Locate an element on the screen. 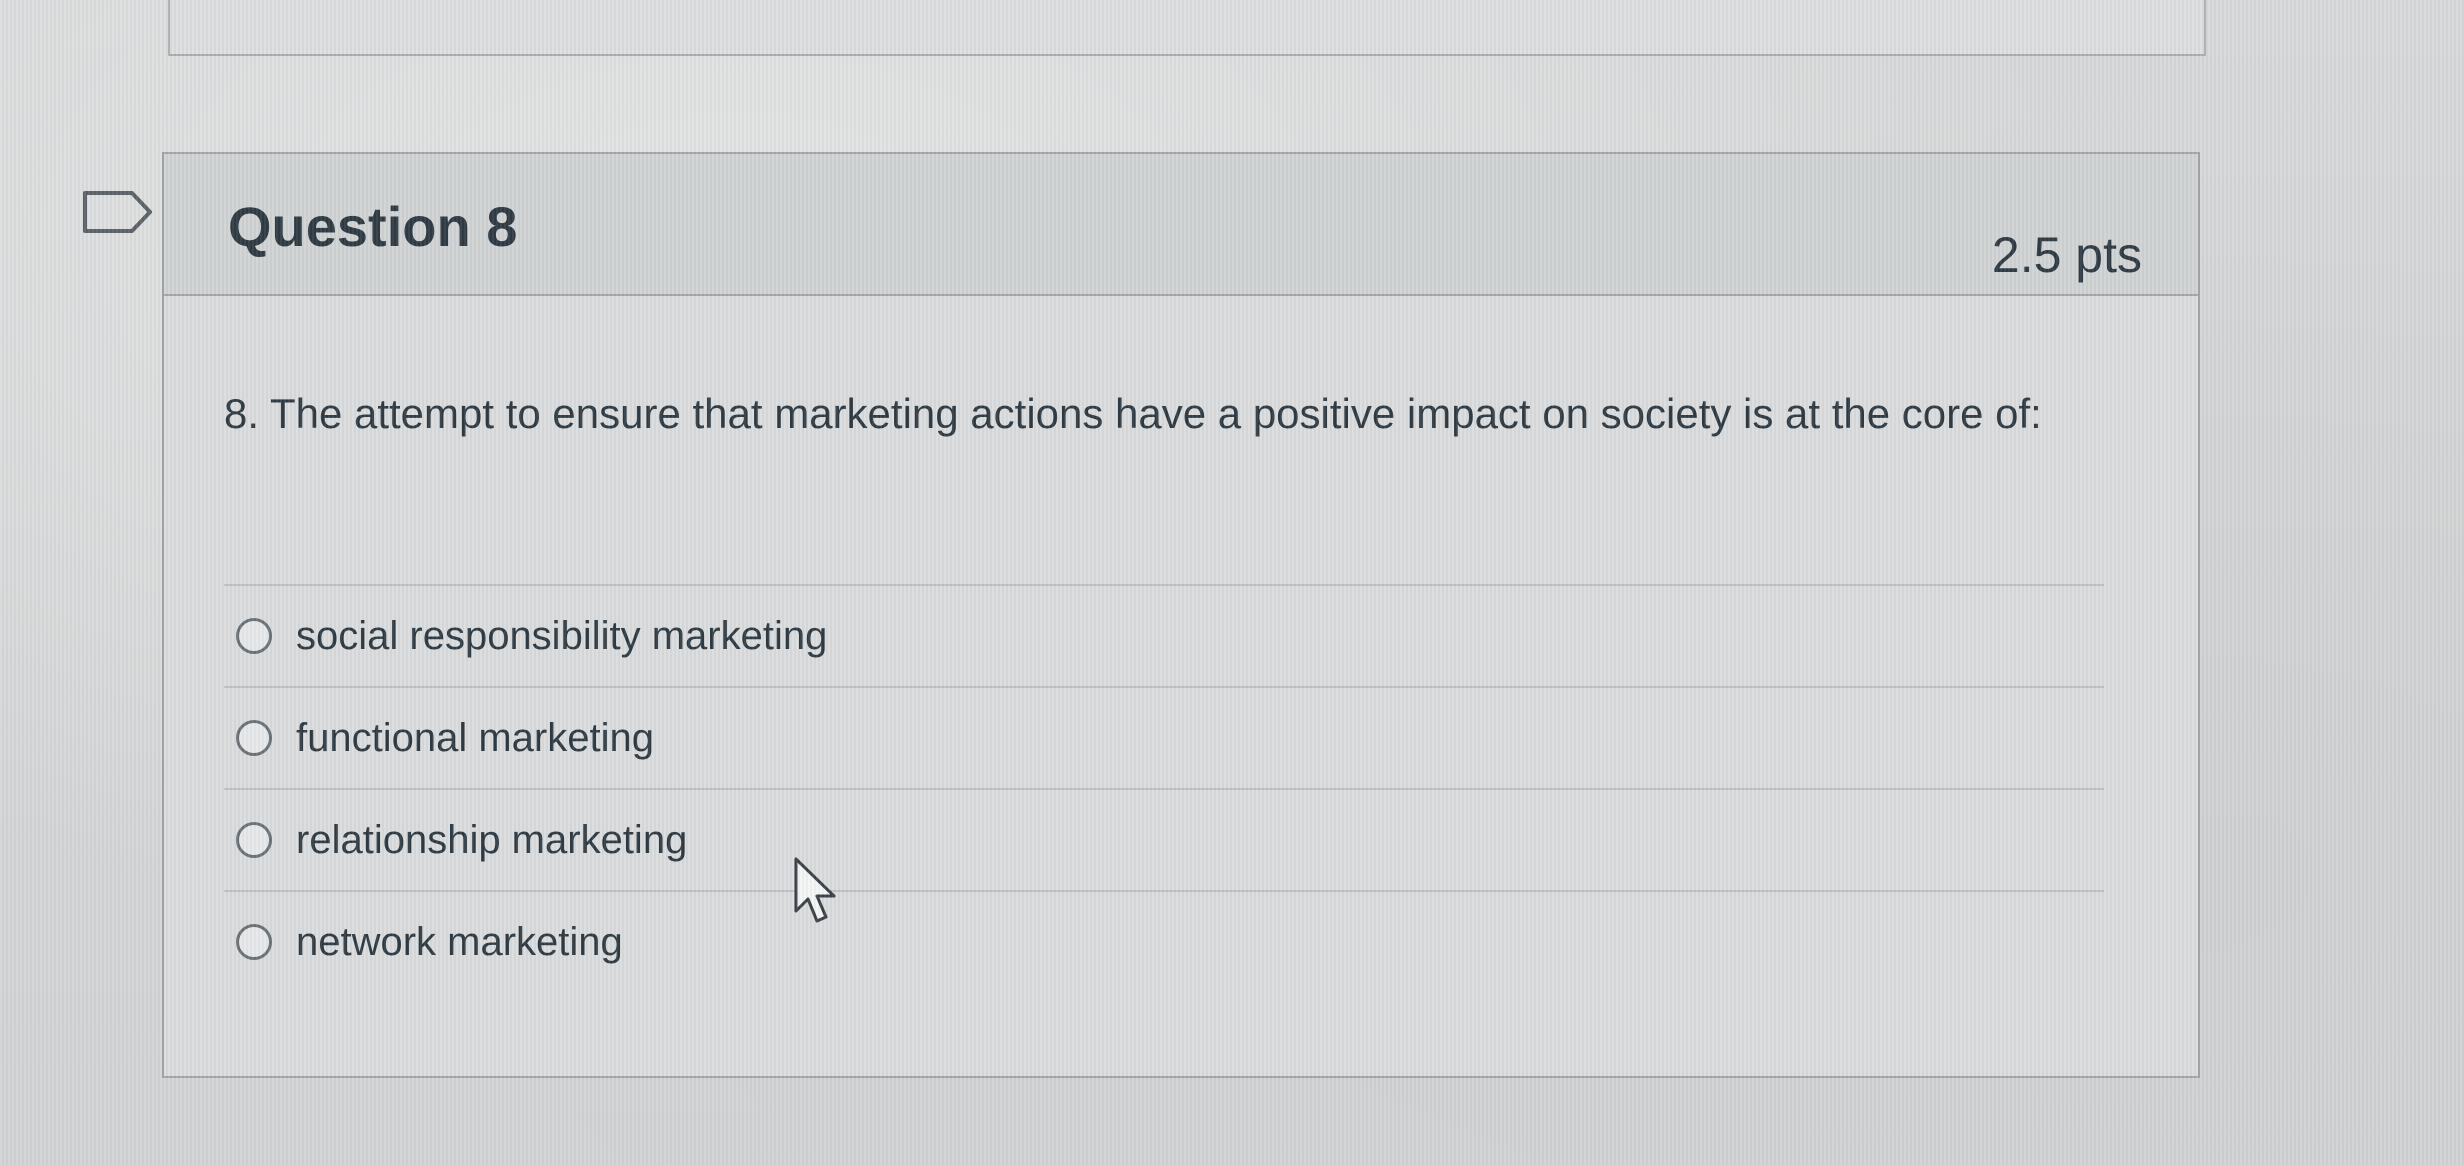 This screenshot has height=1165, width=2464. answer-label: functional marketing is located at coordinates (475, 737).